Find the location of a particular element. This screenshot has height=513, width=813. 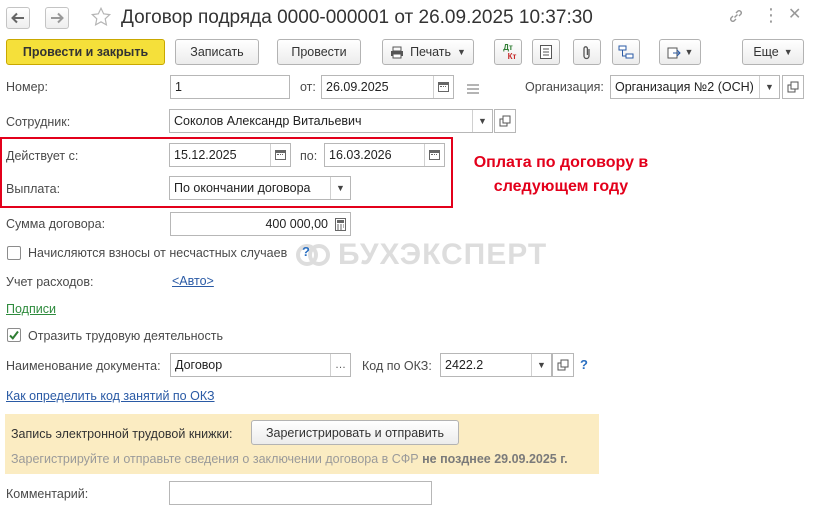

okz-open-button is located at coordinates (563, 365).